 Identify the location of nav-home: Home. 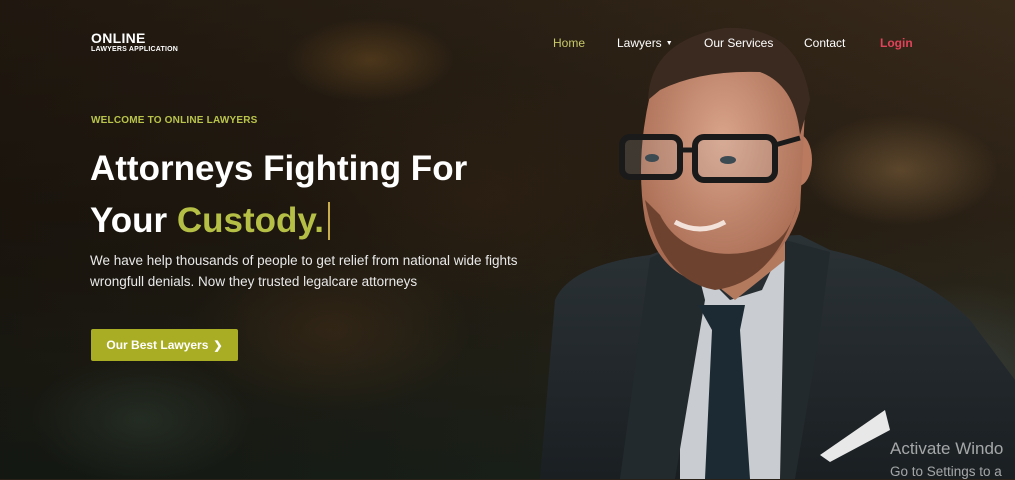
(569, 43).